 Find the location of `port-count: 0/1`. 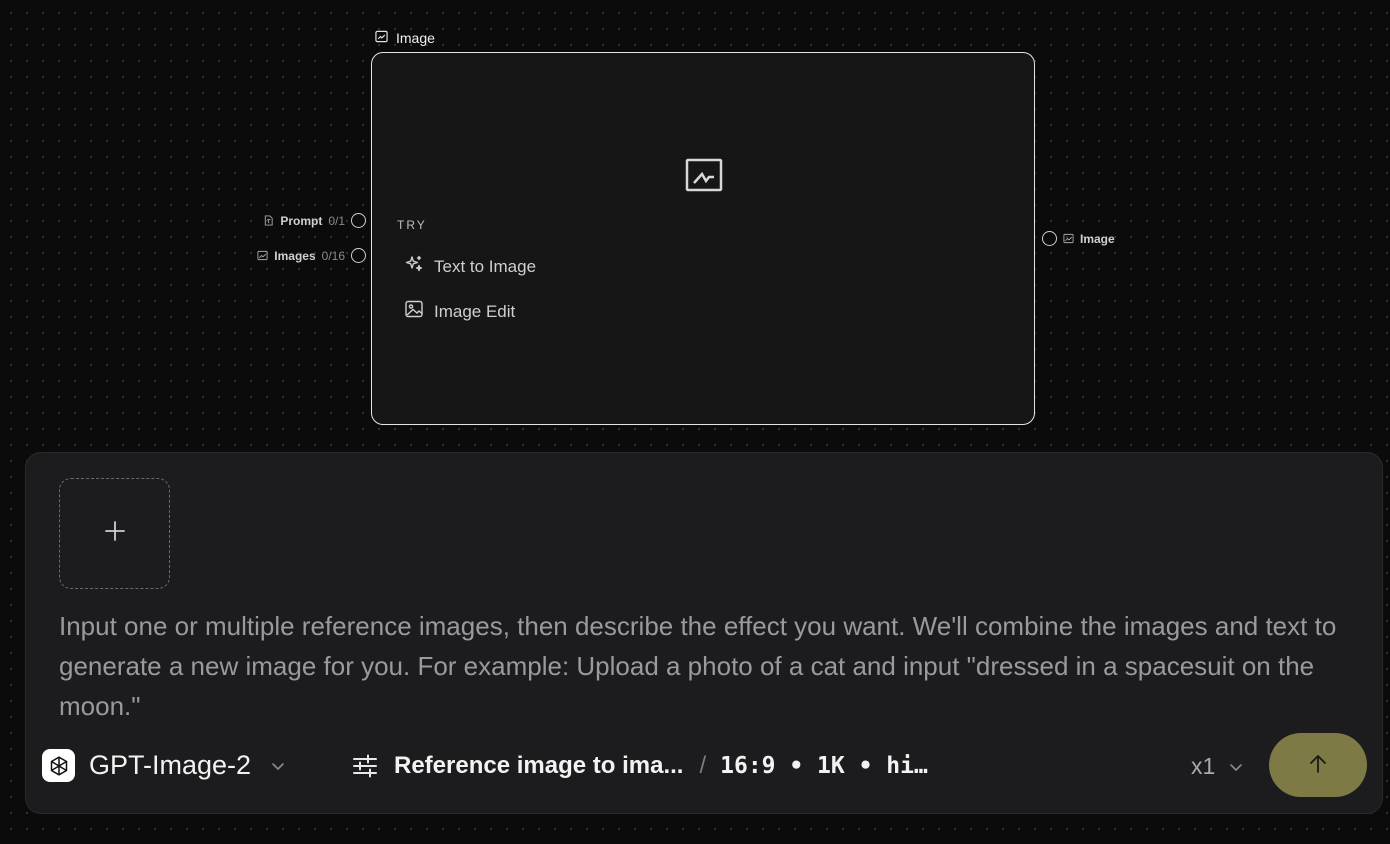

port-count: 0/1 is located at coordinates (336, 220).